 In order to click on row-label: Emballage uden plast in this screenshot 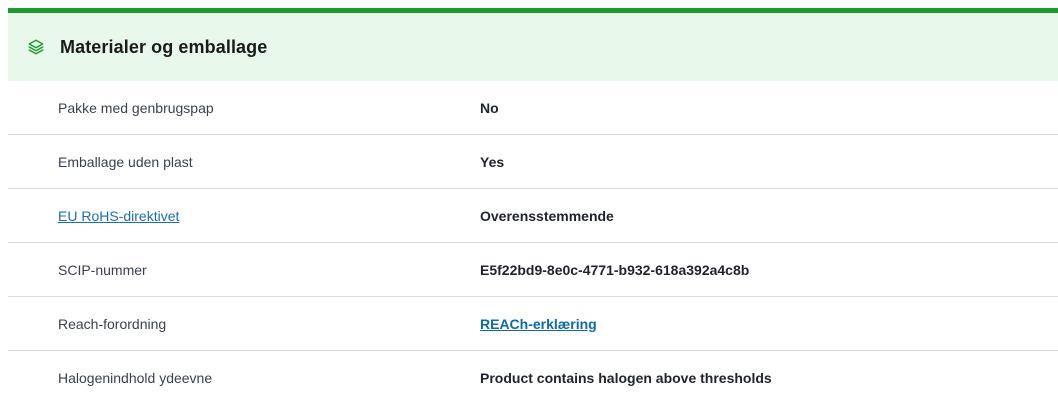, I will do `click(125, 161)`.